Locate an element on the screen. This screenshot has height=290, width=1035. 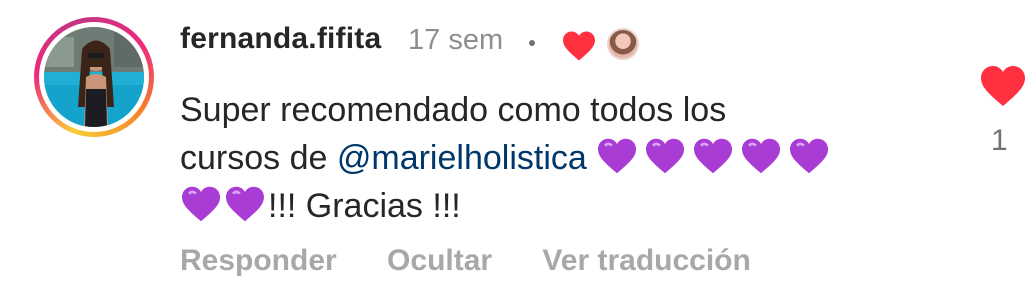
comment-line-1: Super recomendado como todos los is located at coordinates (453, 110).